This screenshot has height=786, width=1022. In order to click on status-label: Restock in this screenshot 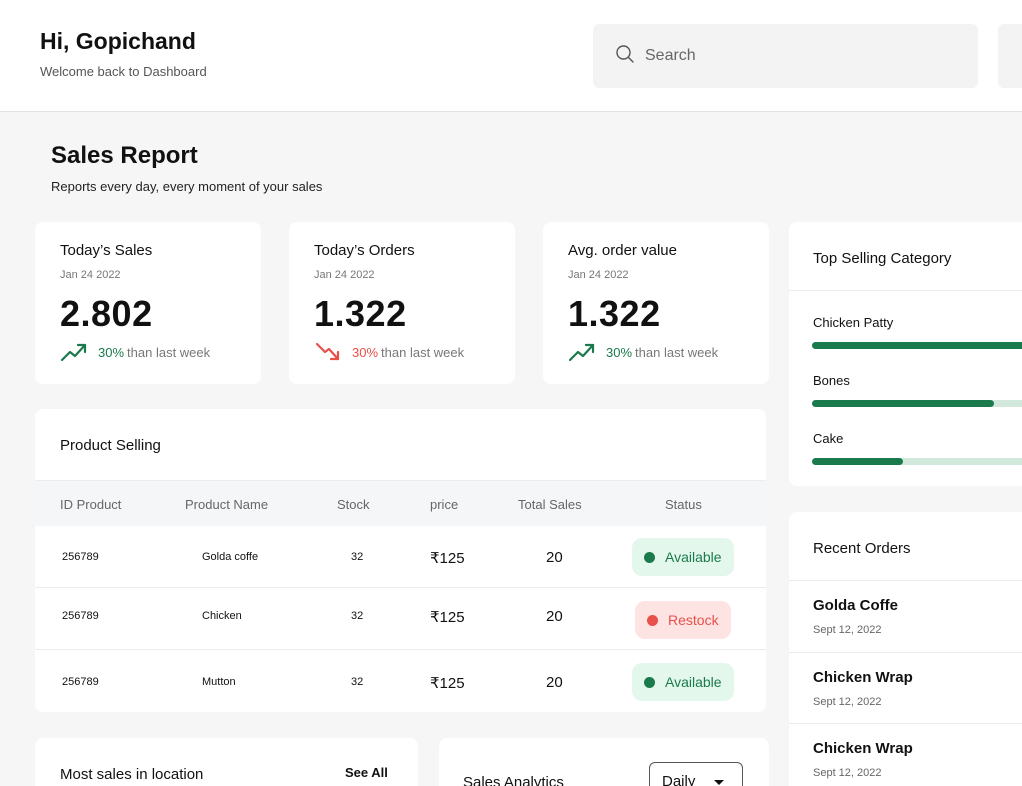, I will do `click(693, 620)`.